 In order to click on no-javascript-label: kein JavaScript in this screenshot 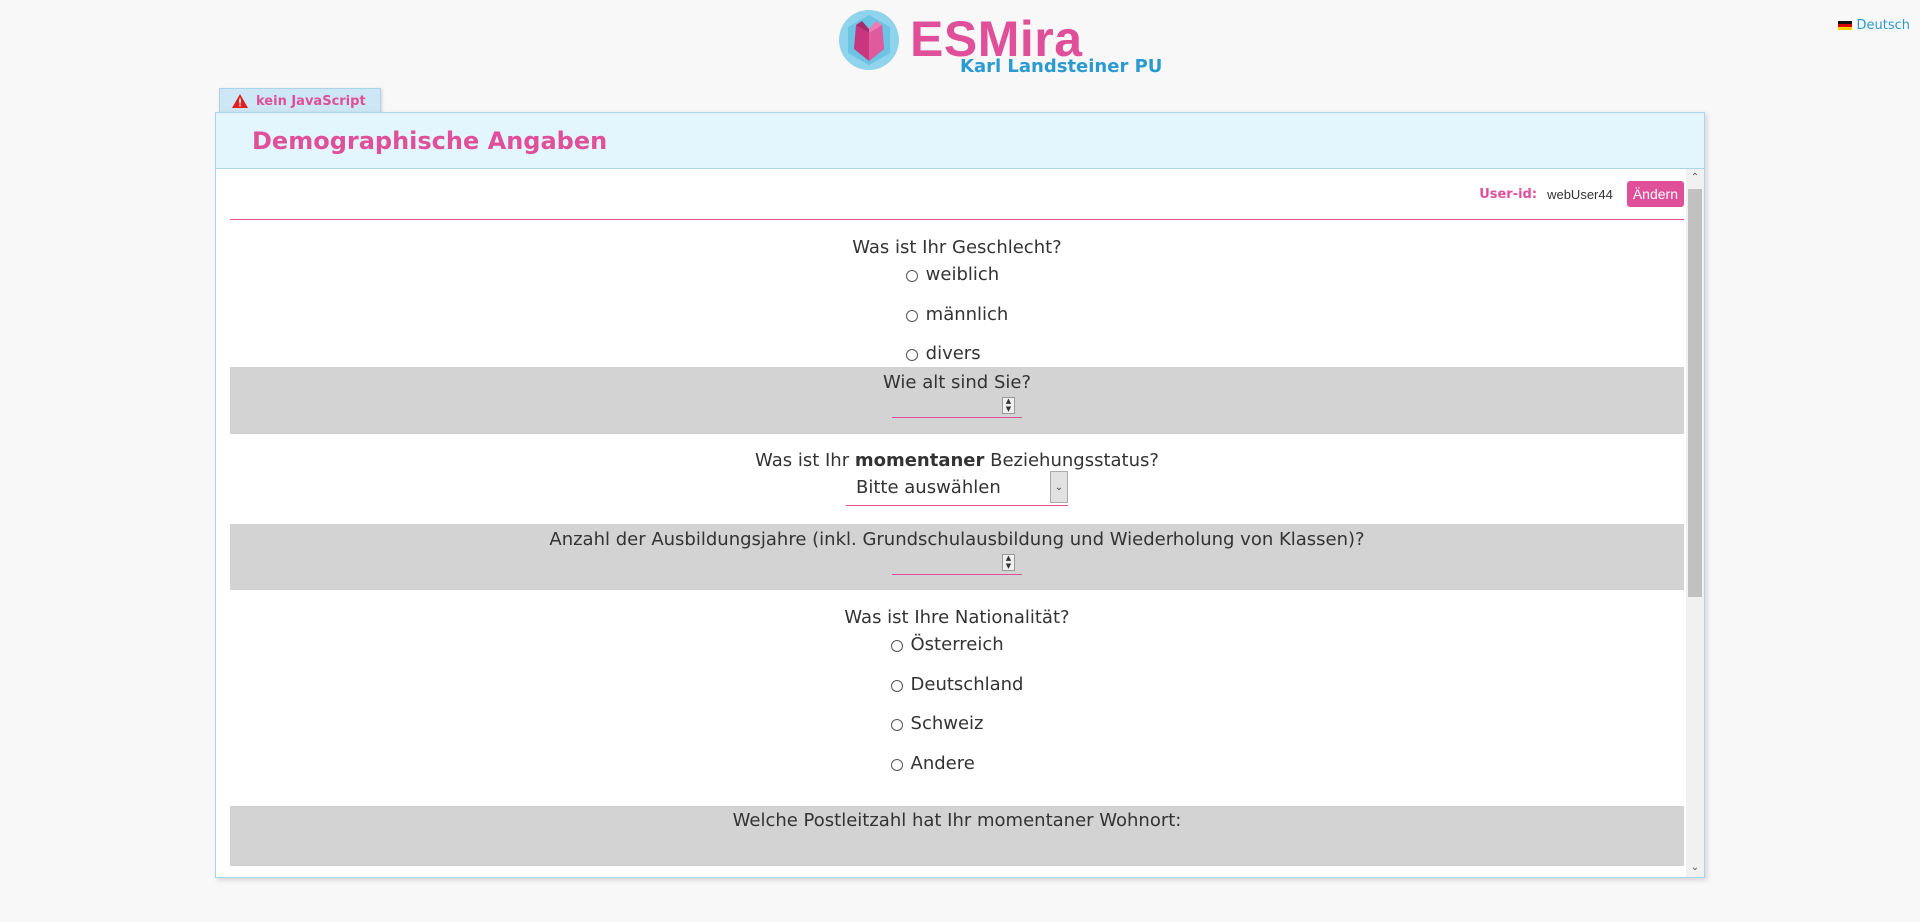, I will do `click(311, 101)`.